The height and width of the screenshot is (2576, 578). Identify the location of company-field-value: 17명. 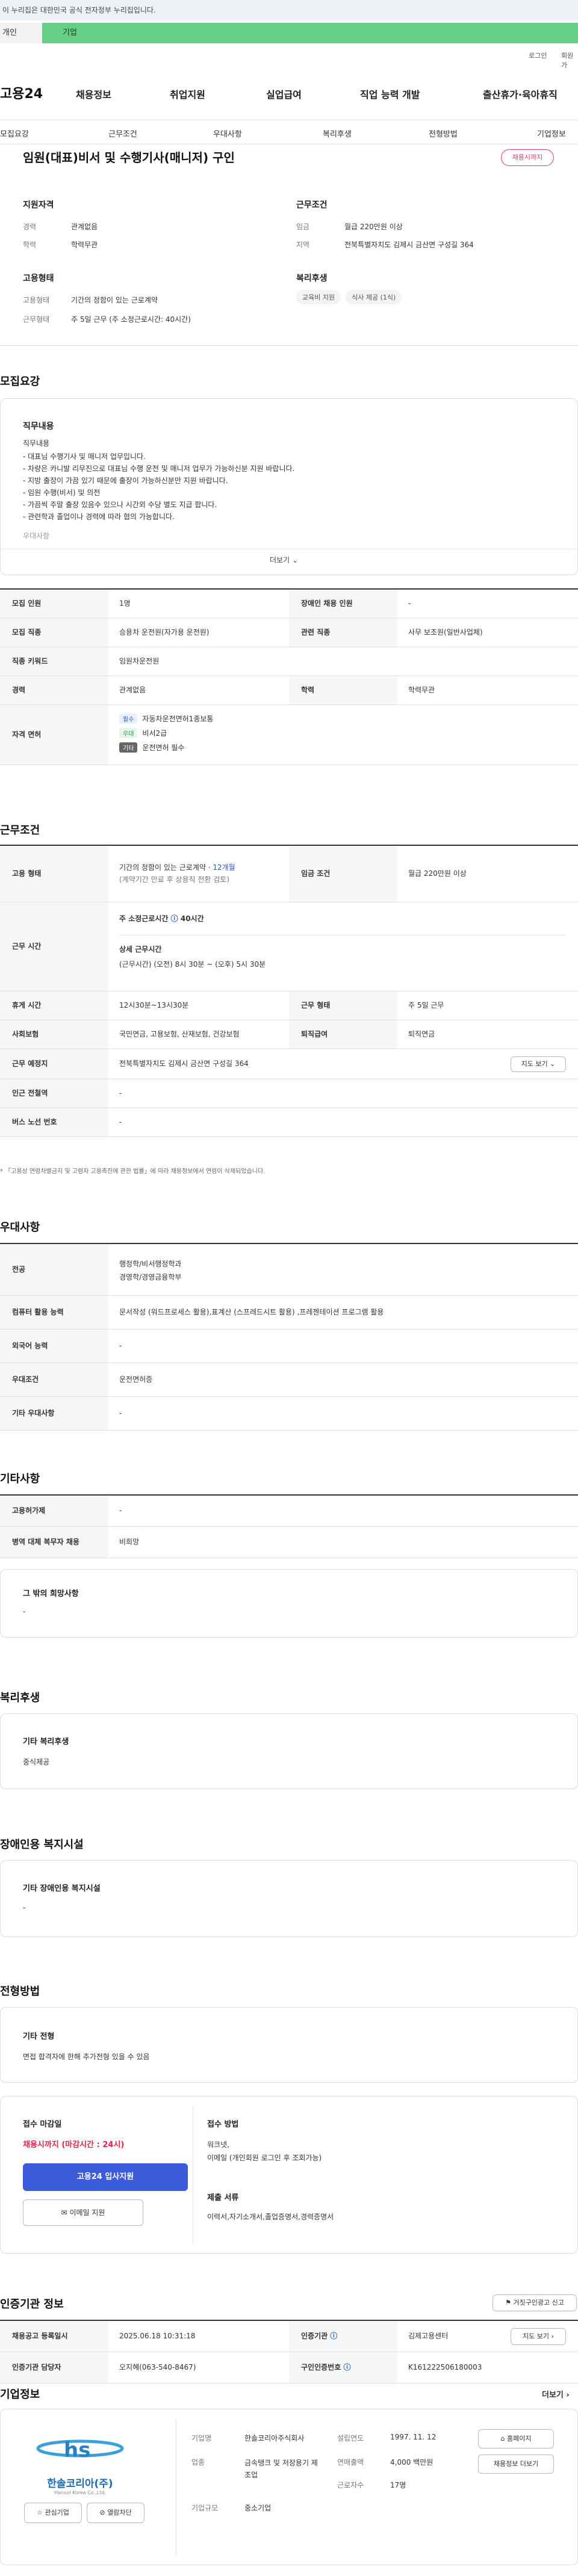
(398, 2485).